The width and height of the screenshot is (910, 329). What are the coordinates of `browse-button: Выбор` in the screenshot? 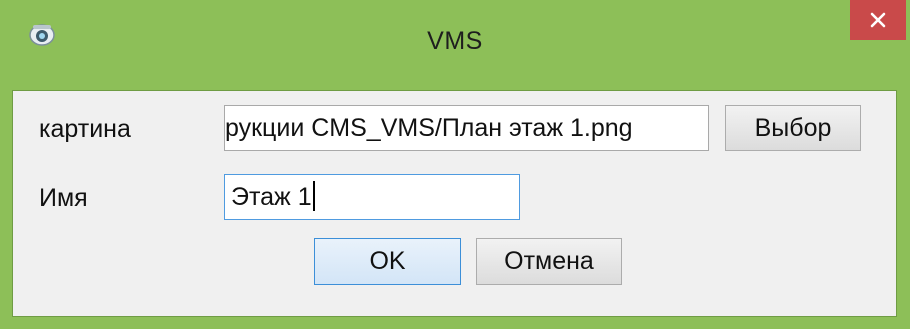 It's located at (793, 128).